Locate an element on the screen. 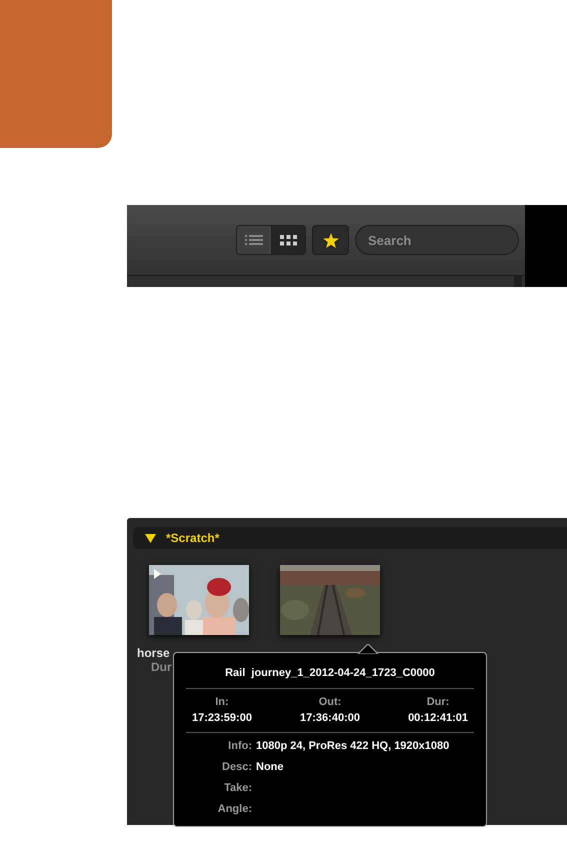 Image resolution: width=567 pixels, height=850 pixels. timecode-label: Out: is located at coordinates (330, 702).